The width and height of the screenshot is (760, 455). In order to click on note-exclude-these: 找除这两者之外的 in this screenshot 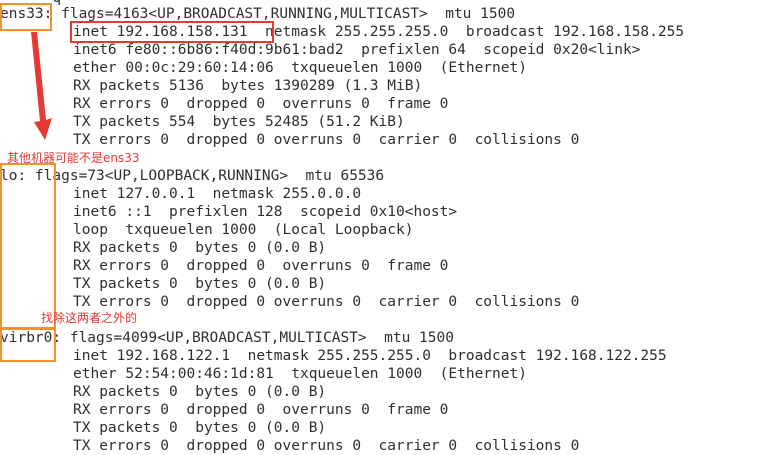, I will do `click(89, 318)`.